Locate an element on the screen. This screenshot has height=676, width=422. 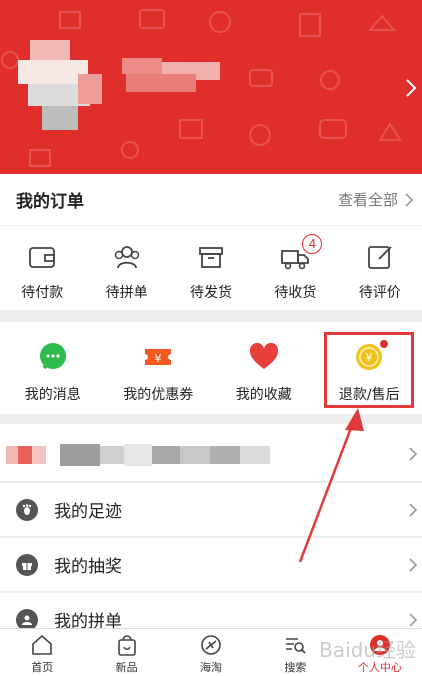
coupon-icon: ¥ is located at coordinates (158, 357).